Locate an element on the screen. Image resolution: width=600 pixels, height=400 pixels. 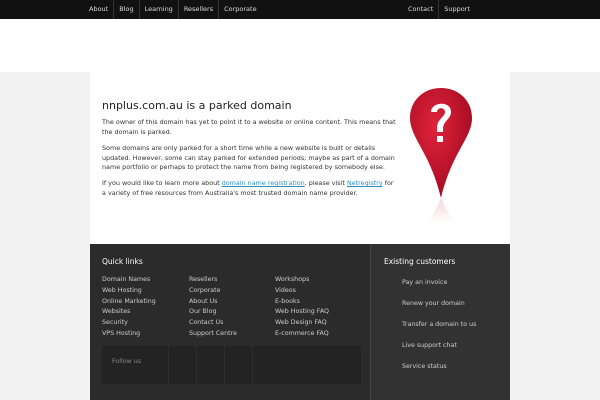
quick-link-workshops: Workshops is located at coordinates (302, 280).